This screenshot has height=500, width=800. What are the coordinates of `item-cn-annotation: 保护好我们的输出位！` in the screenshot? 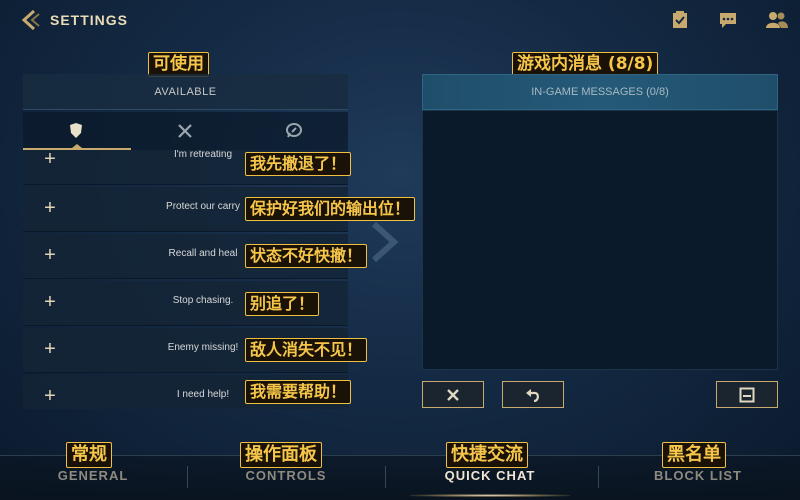 It's located at (330, 209).